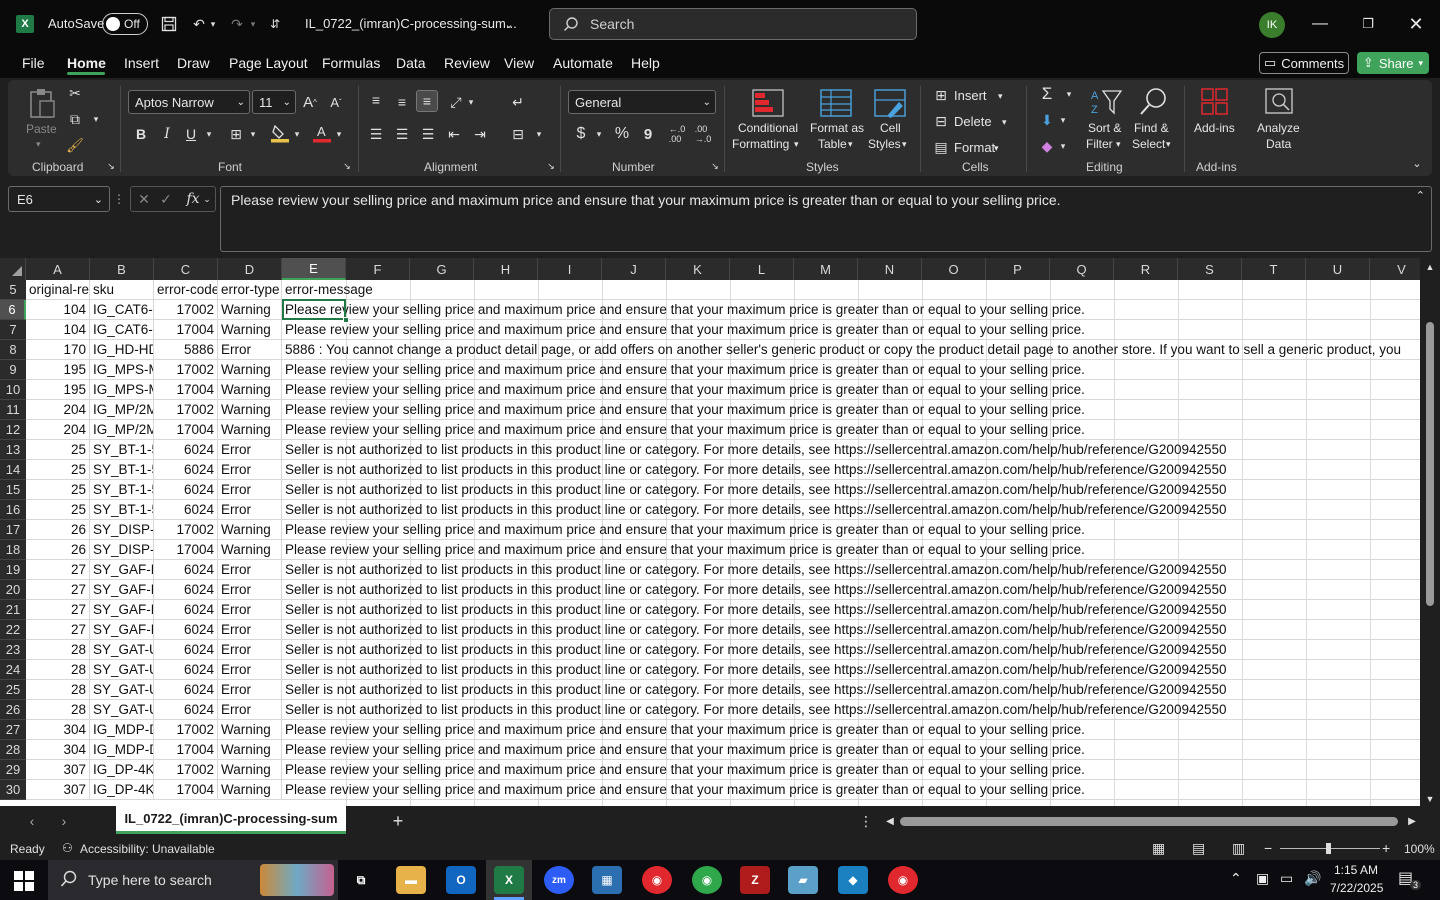 The width and height of the screenshot is (1440, 900). Describe the element at coordinates (122, 530) in the screenshot. I see `cell-sku: SY_DISP-H` at that location.